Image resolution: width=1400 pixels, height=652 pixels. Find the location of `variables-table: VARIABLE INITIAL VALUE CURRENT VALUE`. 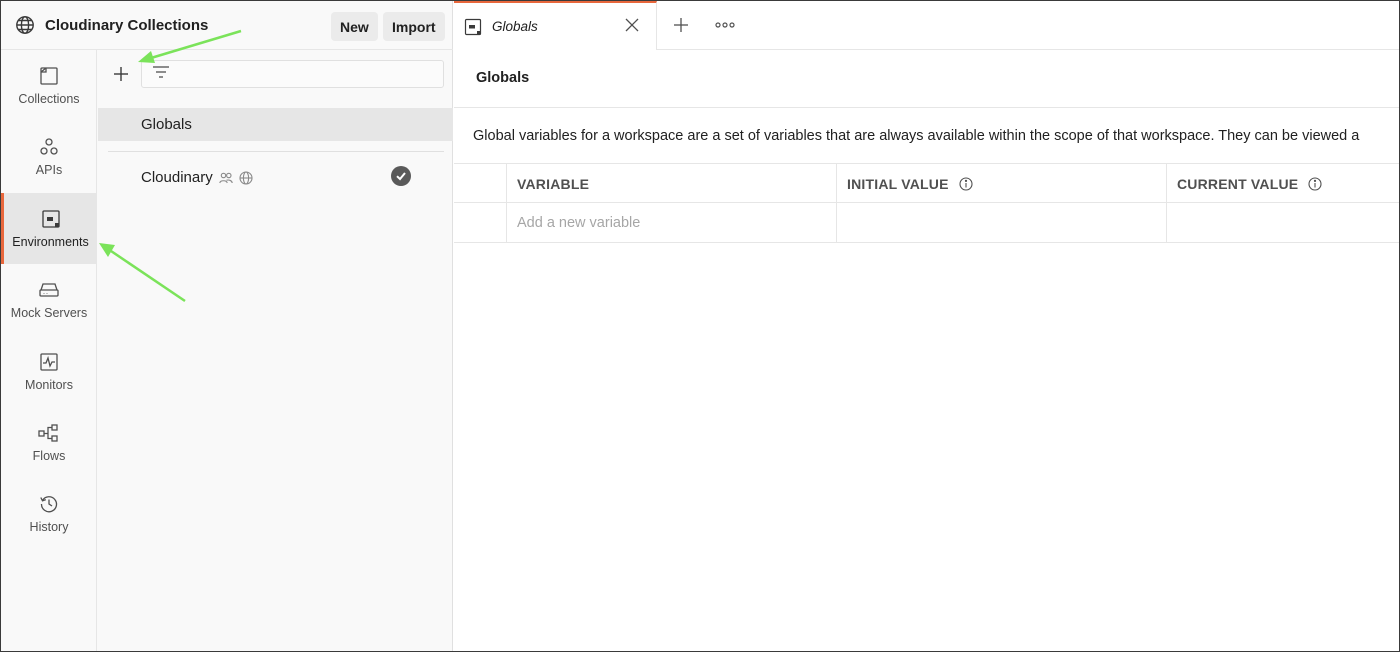

variables-table: VARIABLE INITIAL VALUE CURRENT VALUE is located at coordinates (926, 203).